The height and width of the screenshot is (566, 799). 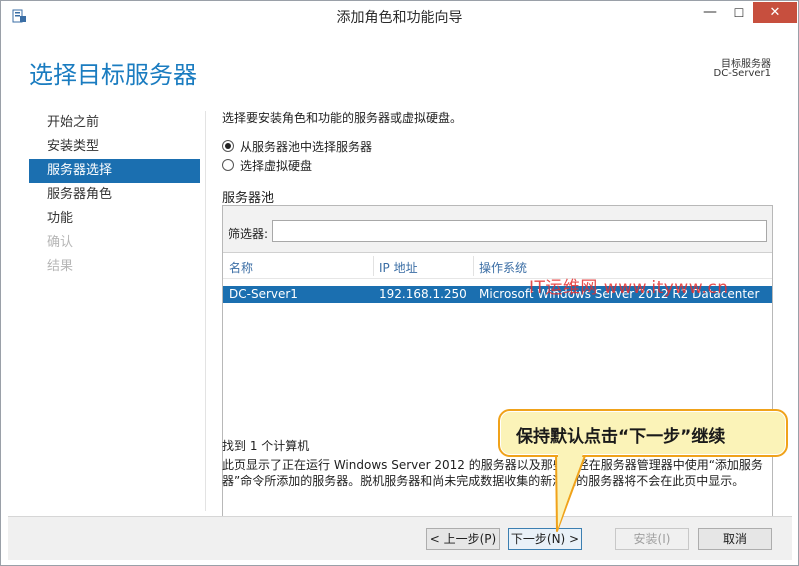 I want to click on window-title: 添加角色和功能向导, so click(x=399, y=18).